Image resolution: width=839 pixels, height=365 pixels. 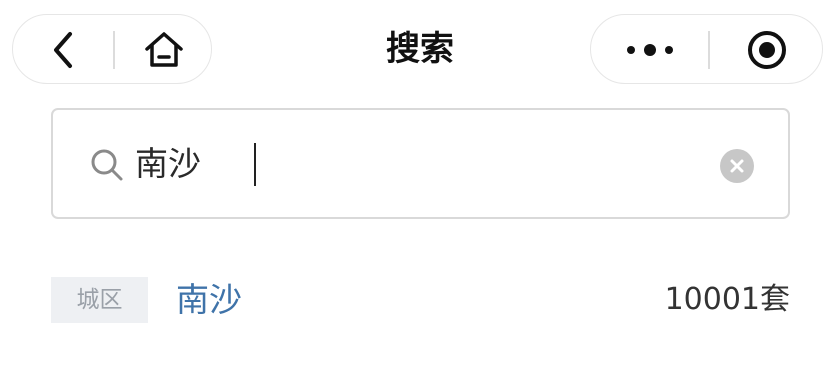 I want to click on more-button, so click(x=649, y=50).